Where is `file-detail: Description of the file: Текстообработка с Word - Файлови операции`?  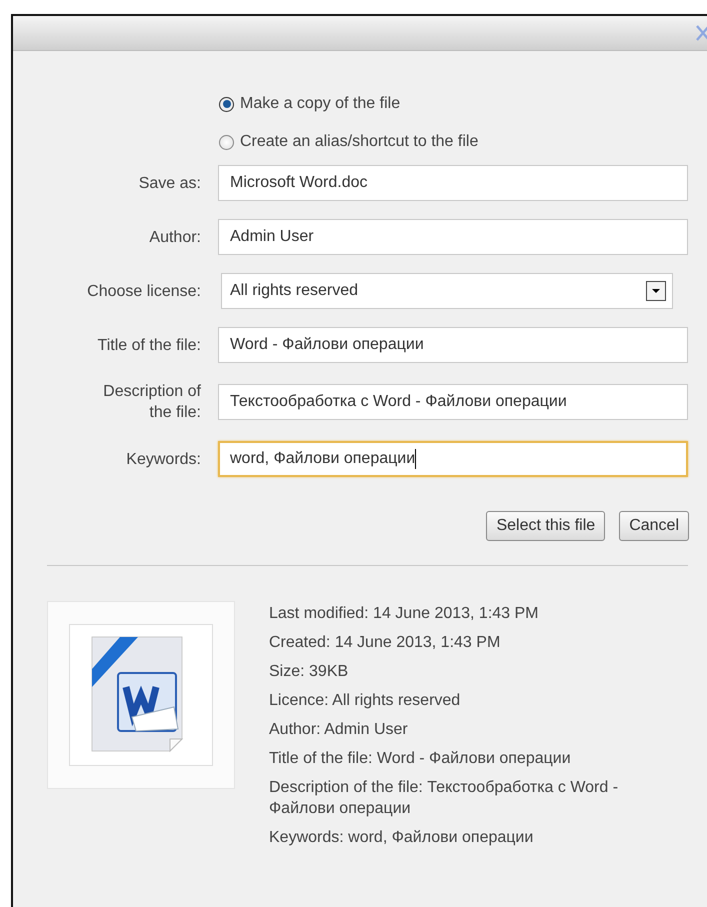 file-detail: Description of the file: Текстообработка с Word - Файлови операции is located at coordinates (444, 798).